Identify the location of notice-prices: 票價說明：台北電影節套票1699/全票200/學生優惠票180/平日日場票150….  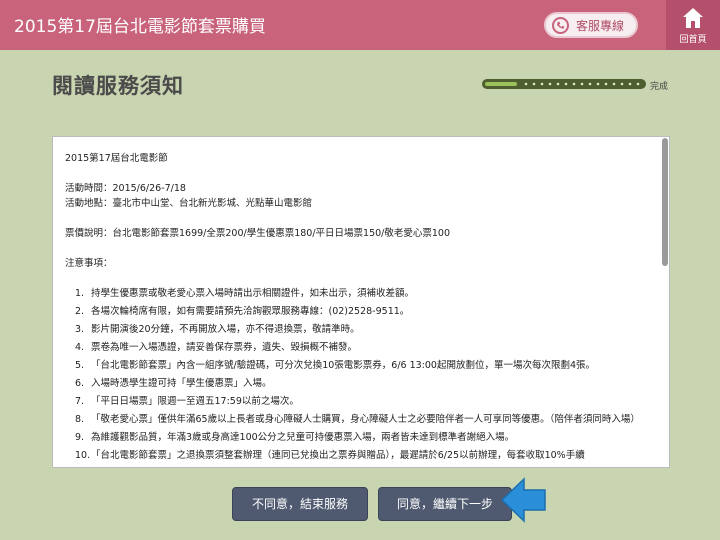
(258, 233).